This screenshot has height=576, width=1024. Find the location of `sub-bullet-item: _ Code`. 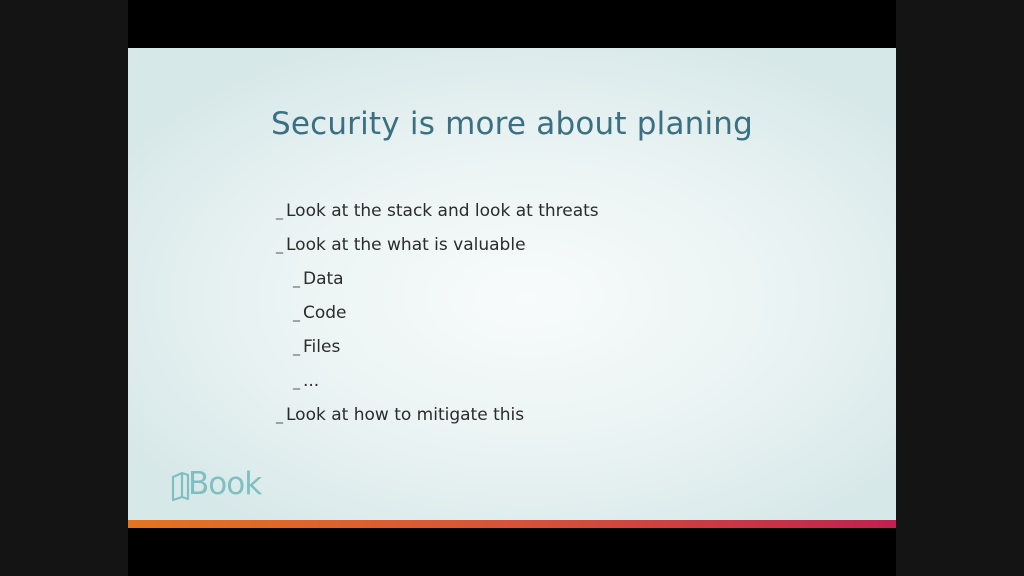

sub-bullet-item: _ Code is located at coordinates (437, 315).